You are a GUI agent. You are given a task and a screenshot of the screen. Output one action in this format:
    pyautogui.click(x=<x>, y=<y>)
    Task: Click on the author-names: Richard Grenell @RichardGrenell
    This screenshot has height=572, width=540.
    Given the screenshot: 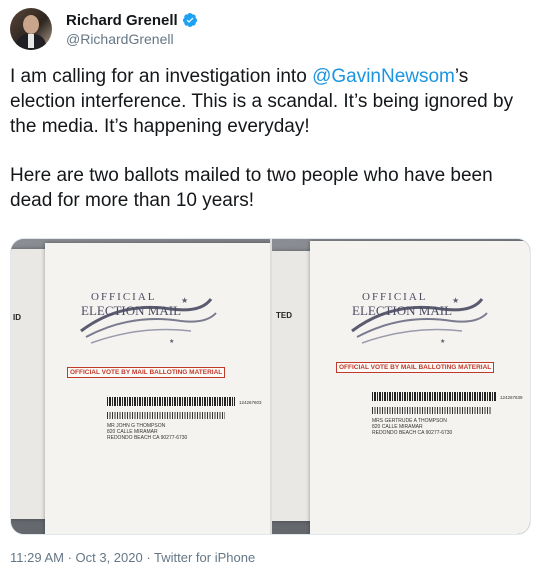 What is the action you would take?
    pyautogui.click(x=132, y=29)
    